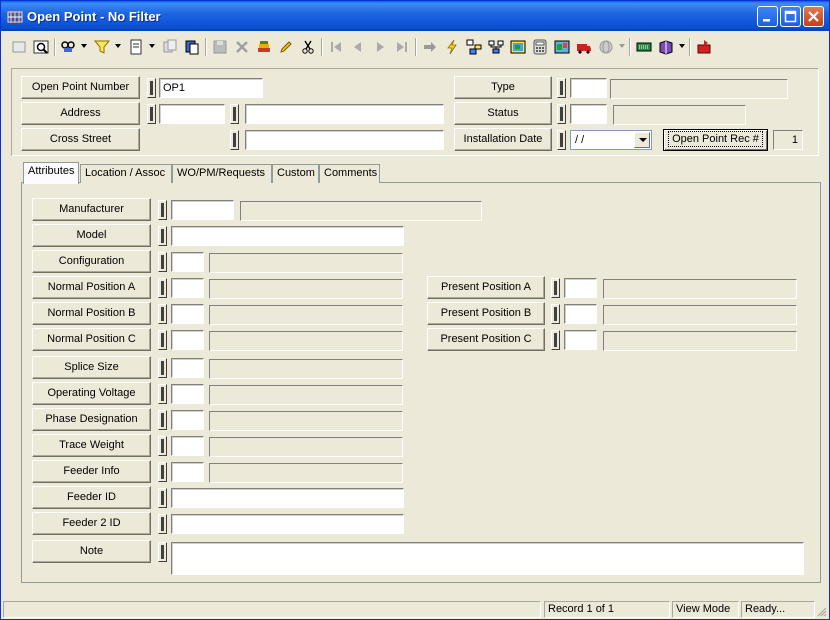  Describe the element at coordinates (187, 288) in the screenshot. I see `normal-position-a-code-input` at that location.